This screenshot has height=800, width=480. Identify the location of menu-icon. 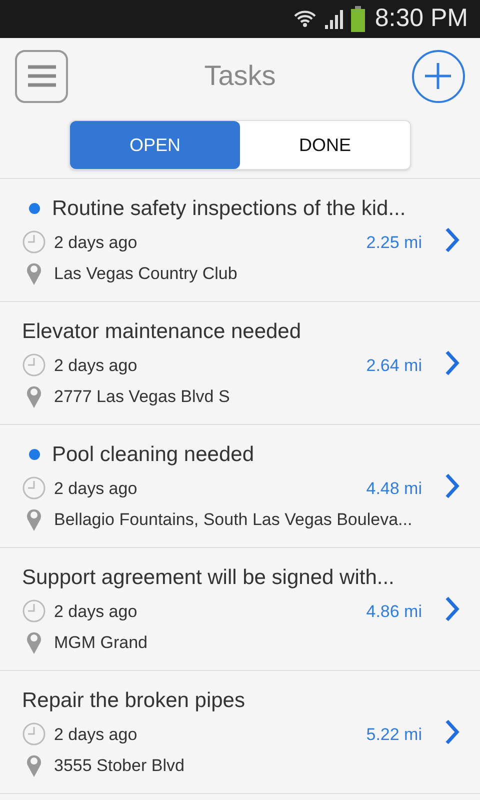
(42, 76).